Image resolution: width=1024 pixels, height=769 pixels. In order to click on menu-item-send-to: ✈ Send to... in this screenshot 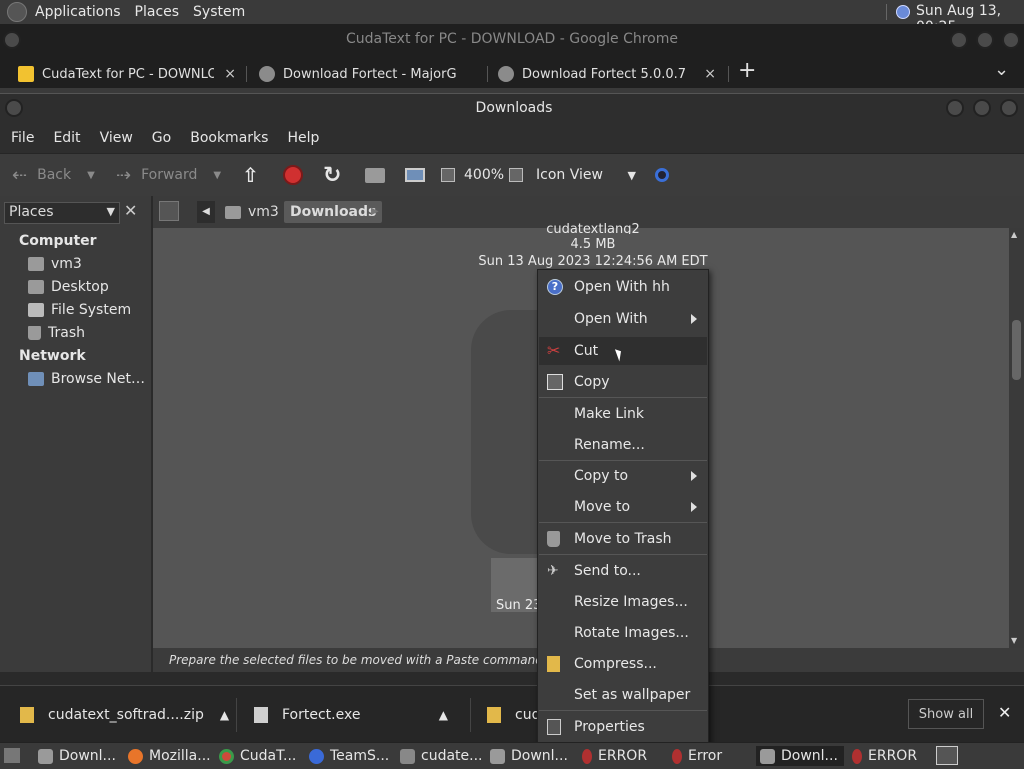, I will do `click(623, 571)`.